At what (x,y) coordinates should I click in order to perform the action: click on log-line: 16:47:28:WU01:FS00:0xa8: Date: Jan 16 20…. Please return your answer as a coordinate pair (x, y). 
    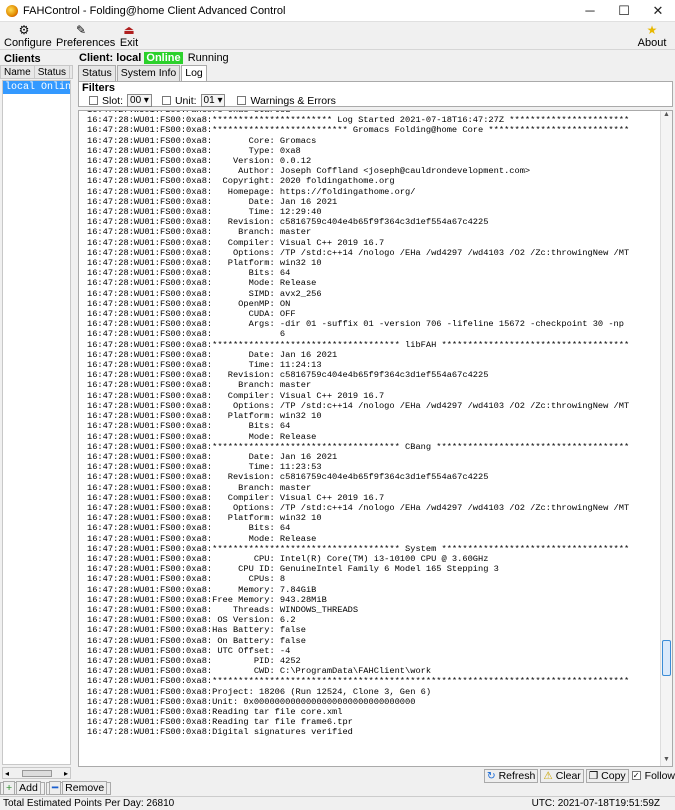
    Looking at the image, I should click on (212, 201).